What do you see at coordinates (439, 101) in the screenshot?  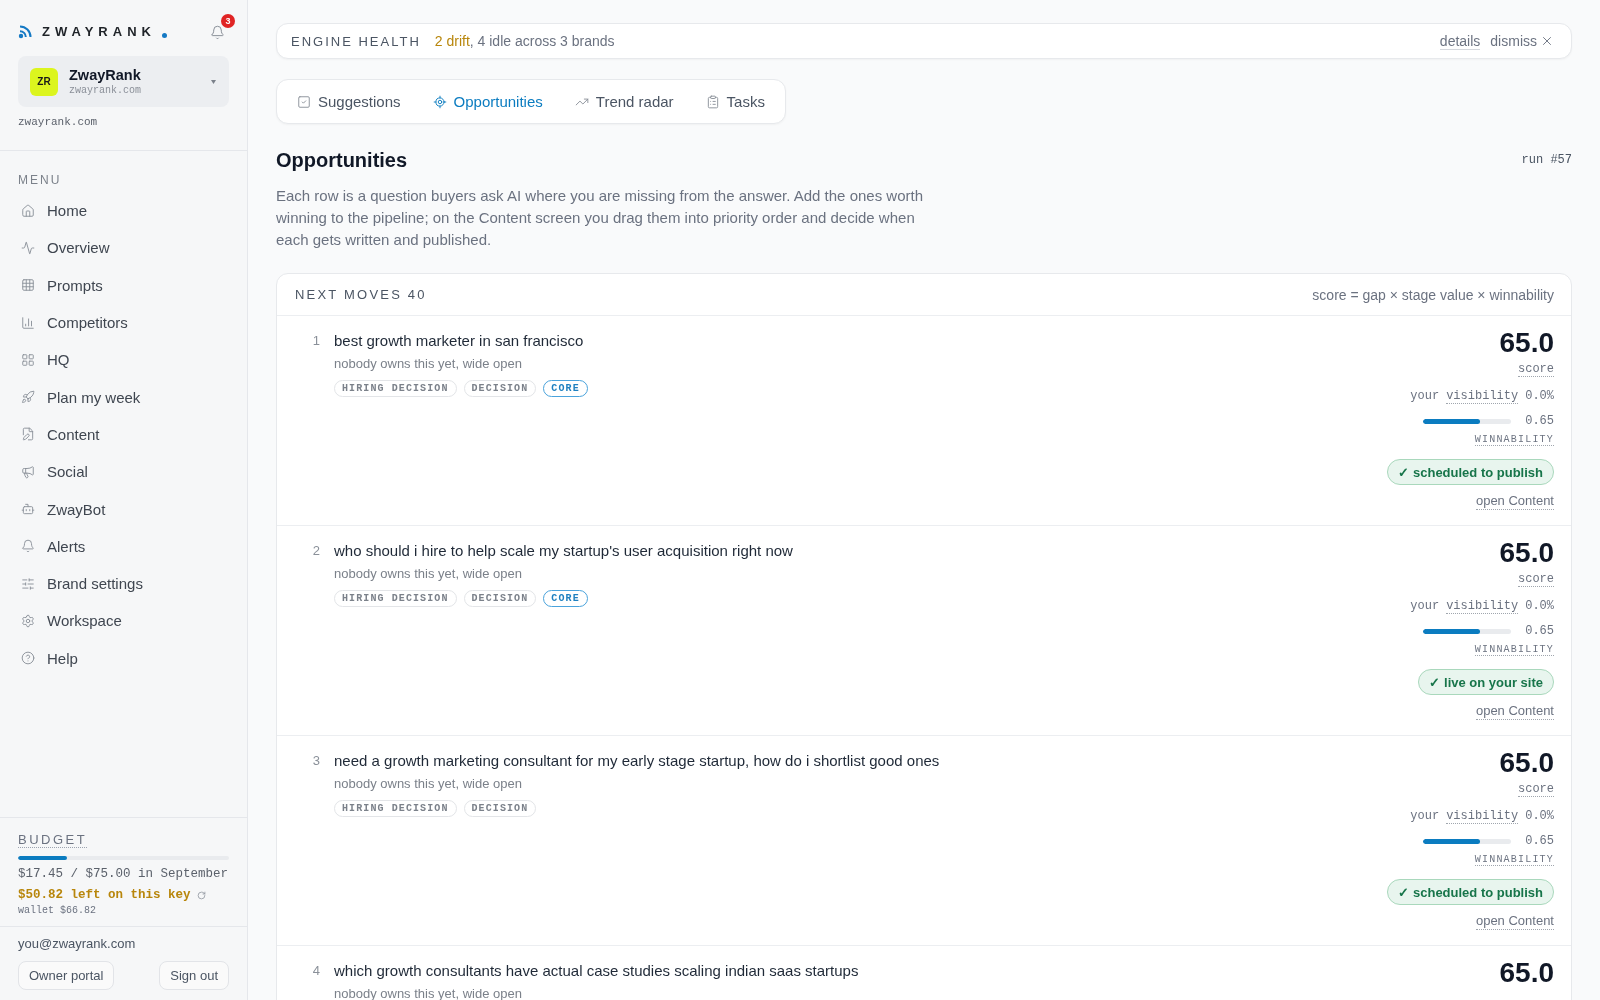 I see `target-icon` at bounding box center [439, 101].